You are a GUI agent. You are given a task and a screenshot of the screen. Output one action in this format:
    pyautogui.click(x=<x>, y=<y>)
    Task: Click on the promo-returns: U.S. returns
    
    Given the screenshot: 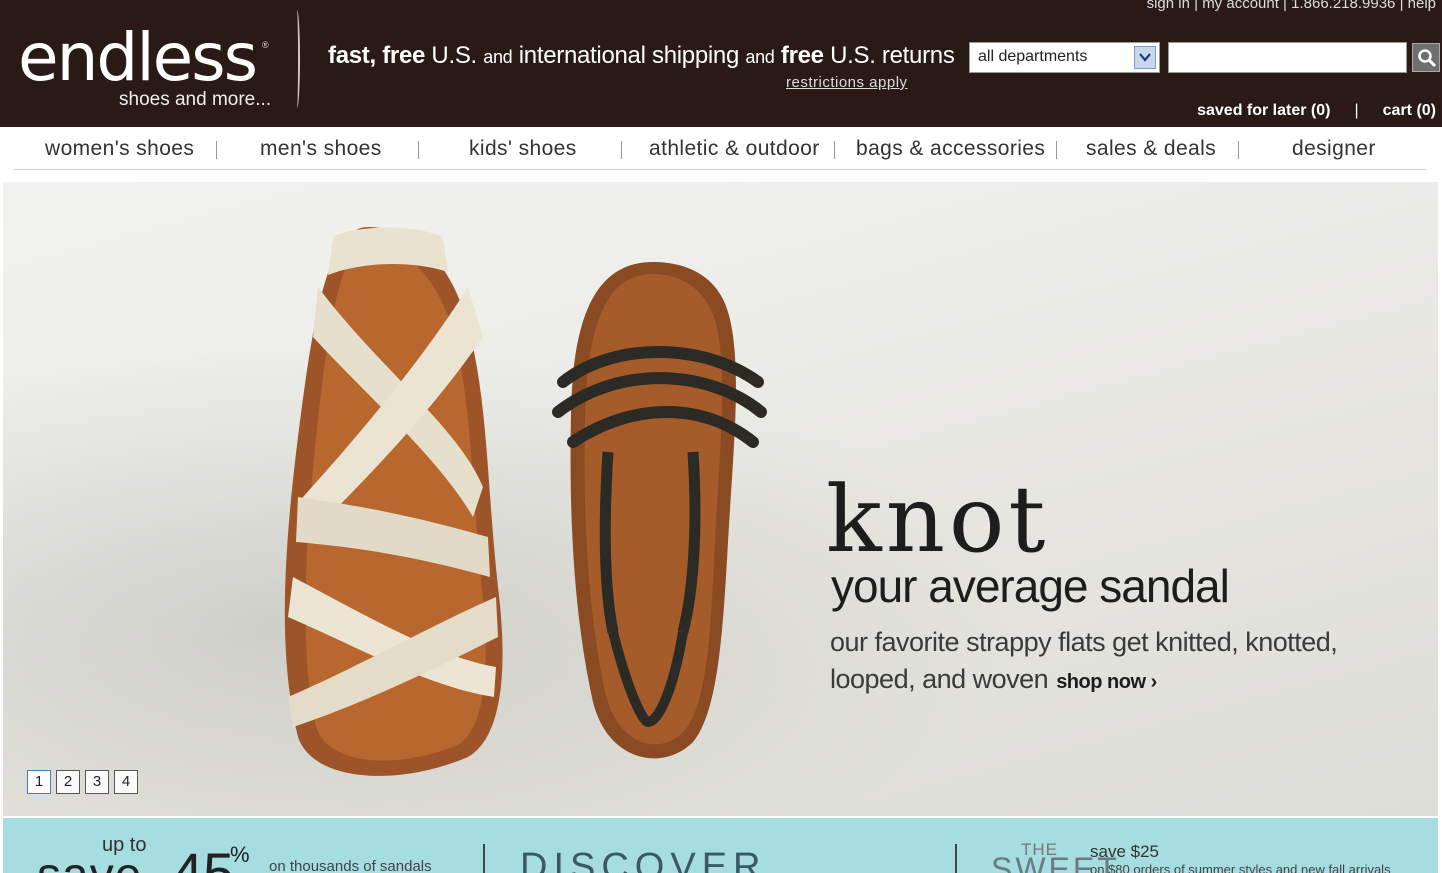 What is the action you would take?
    pyautogui.click(x=889, y=55)
    